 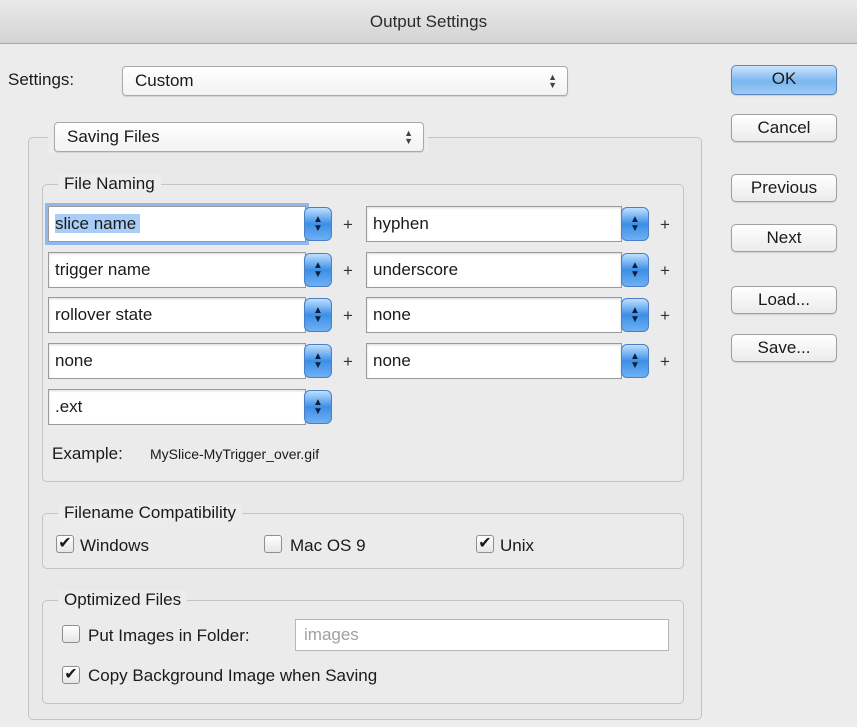 What do you see at coordinates (177, 407) in the screenshot?
I see `naming-extension-field: .ext` at bounding box center [177, 407].